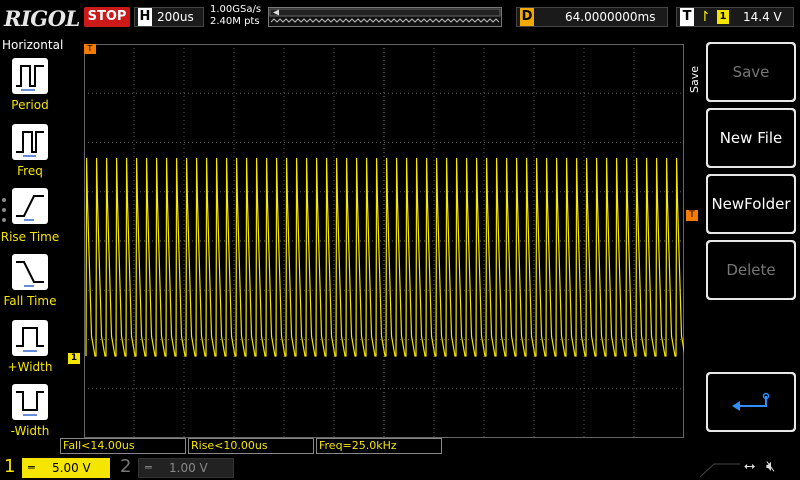 This screenshot has height=480, width=800. I want to click on sample-rate: 1.00GSa/s, so click(236, 9).